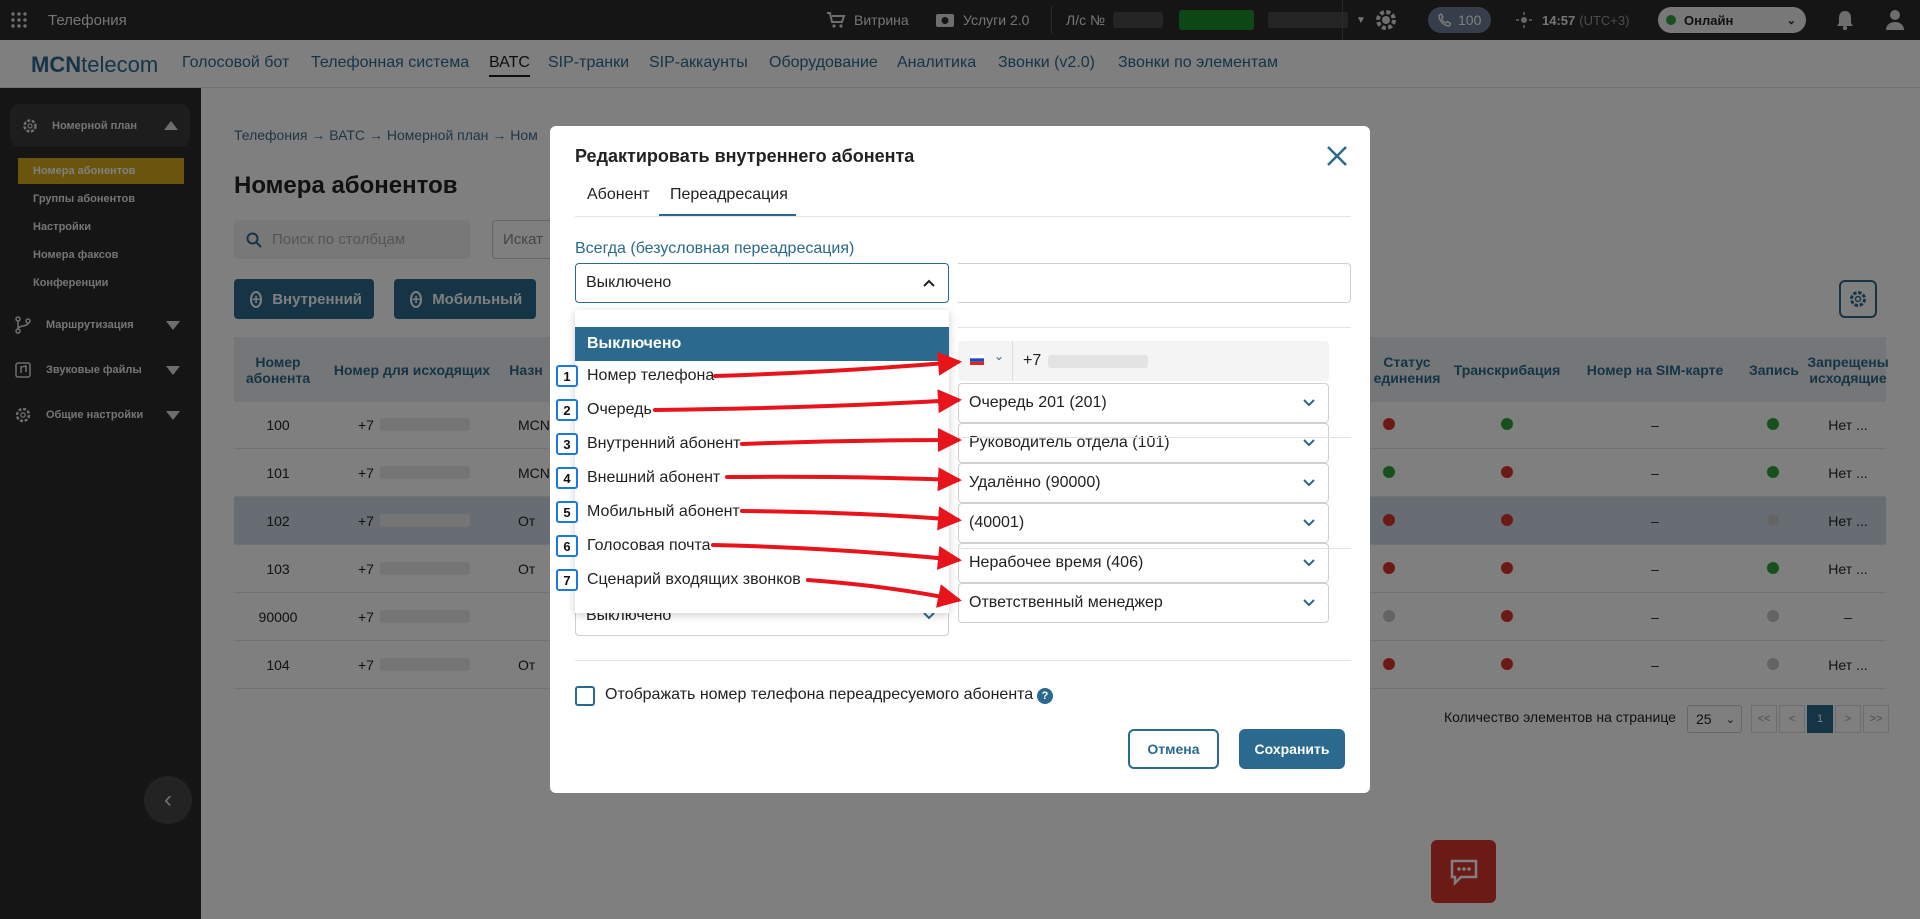  What do you see at coordinates (567, 478) in the screenshot?
I see `annotation-badge-4: 4` at bounding box center [567, 478].